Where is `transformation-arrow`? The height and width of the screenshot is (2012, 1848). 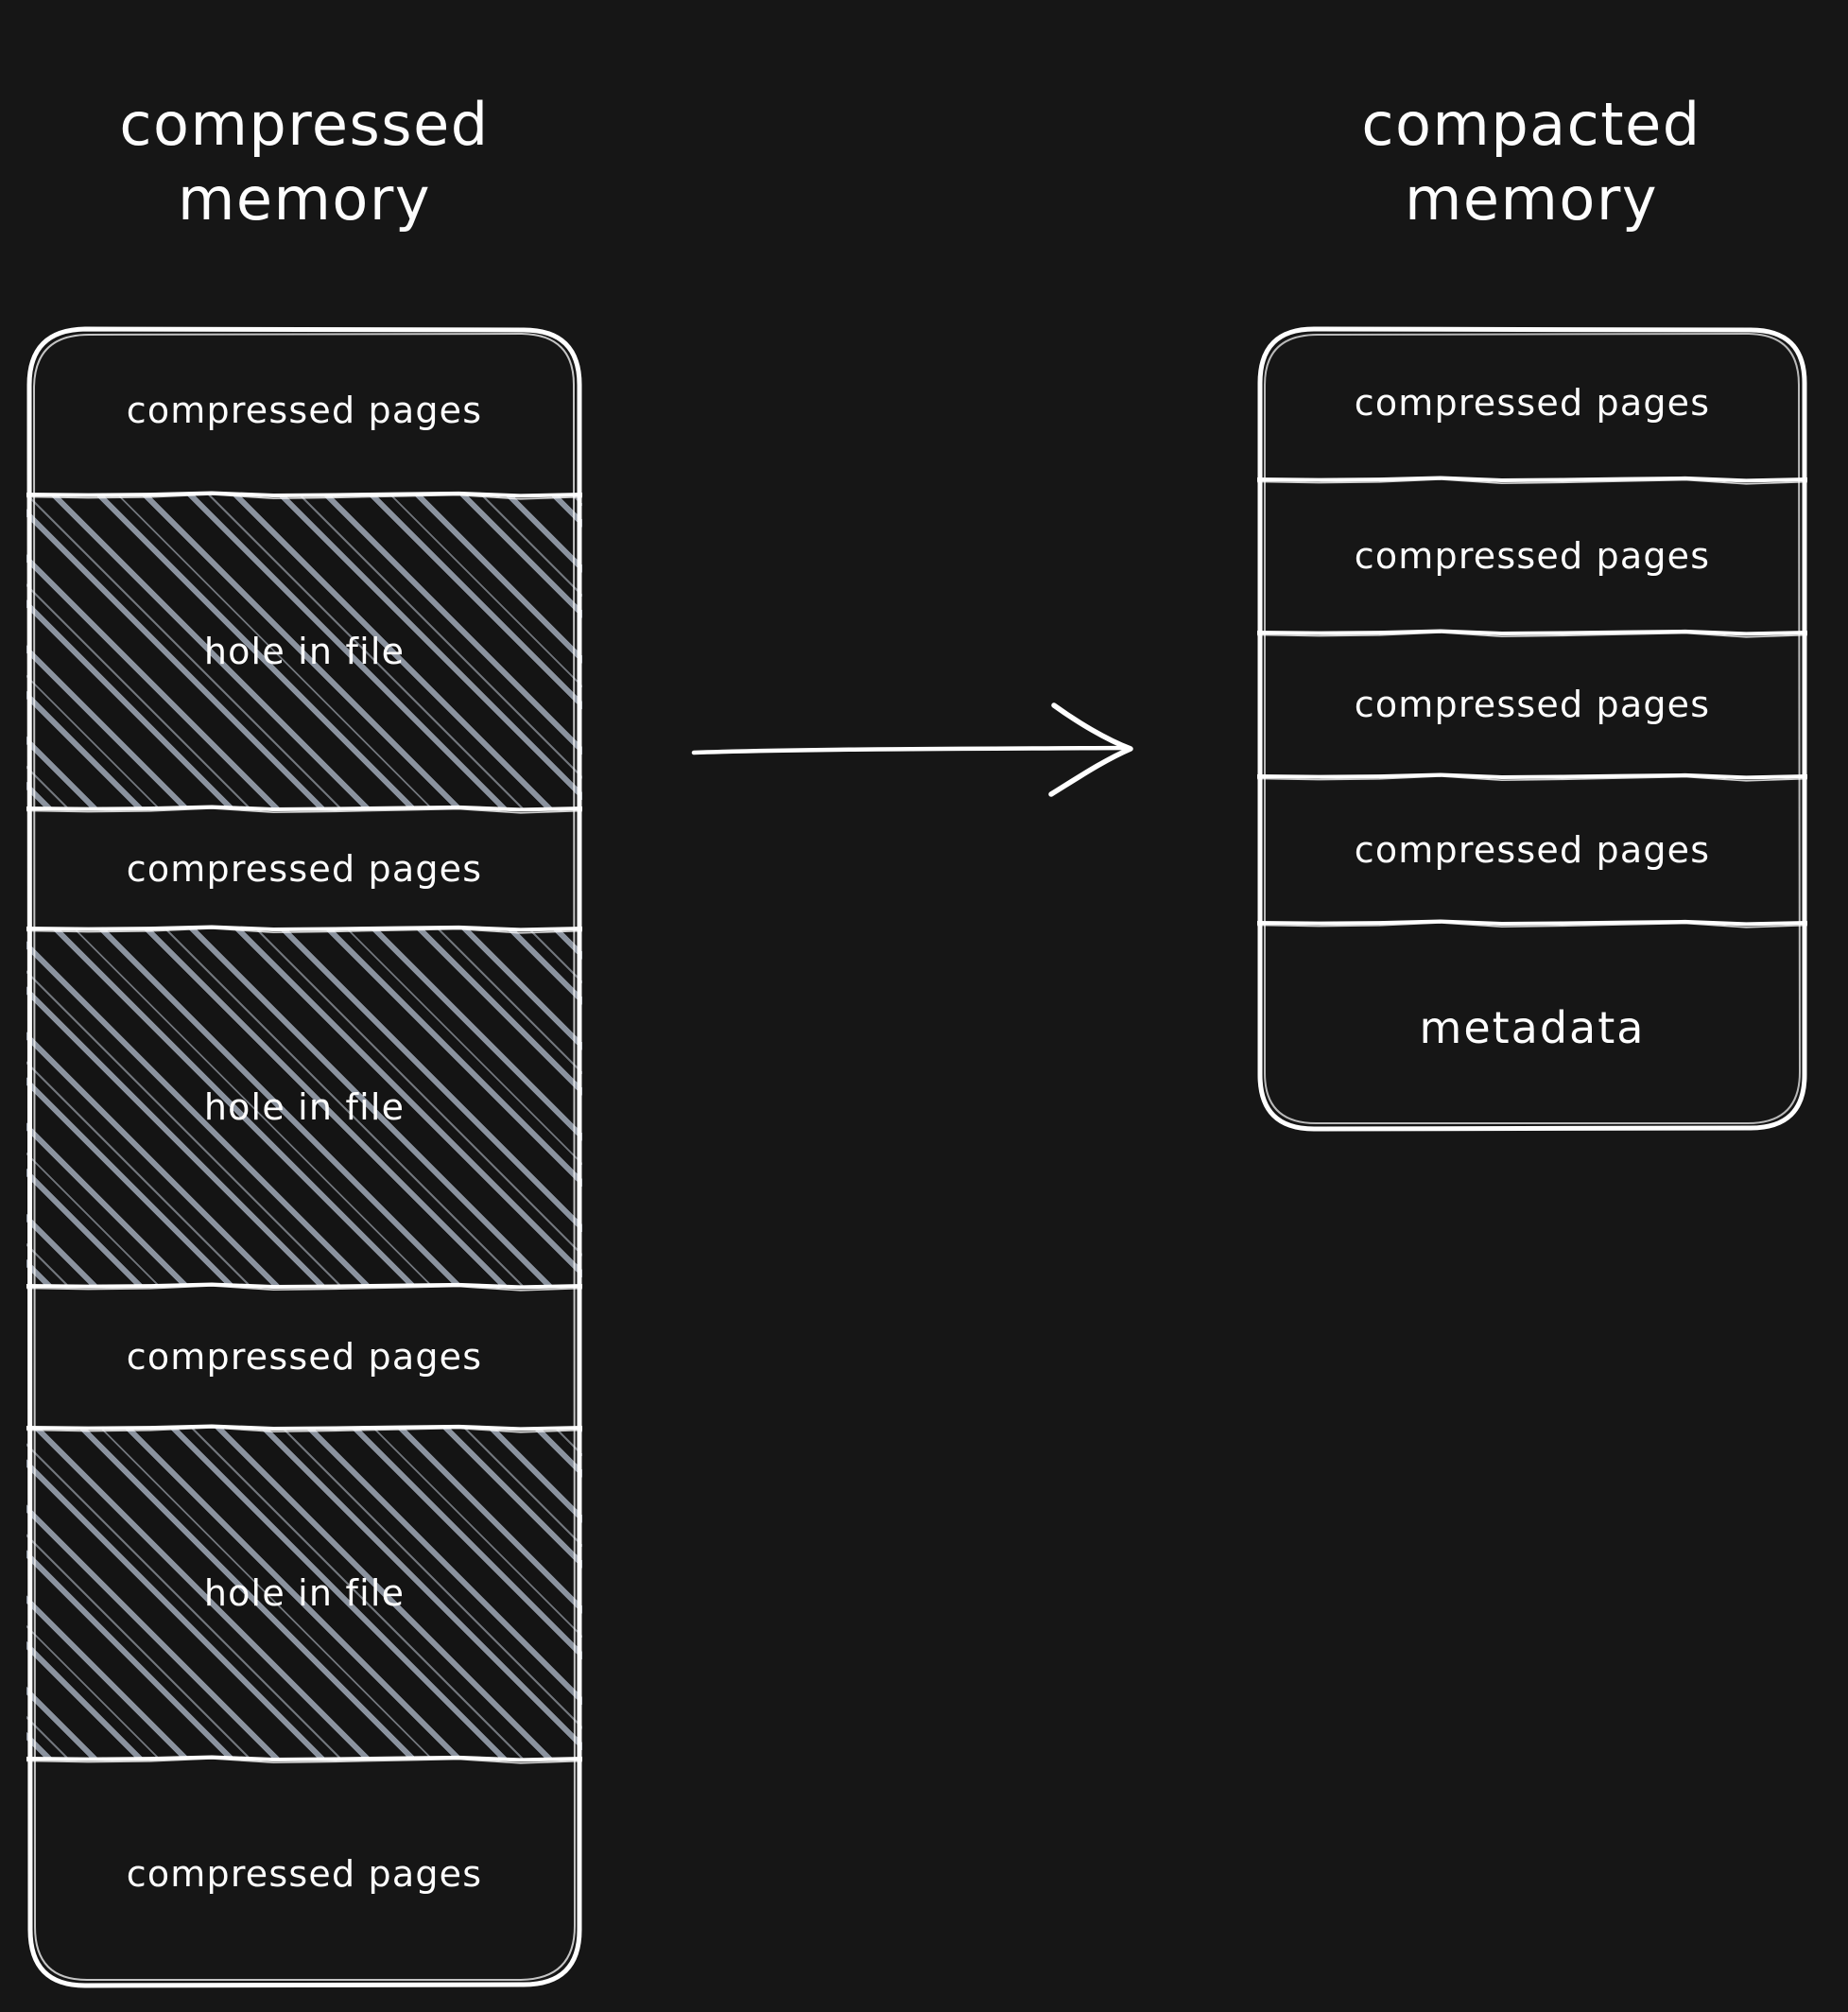 transformation-arrow is located at coordinates (912, 749).